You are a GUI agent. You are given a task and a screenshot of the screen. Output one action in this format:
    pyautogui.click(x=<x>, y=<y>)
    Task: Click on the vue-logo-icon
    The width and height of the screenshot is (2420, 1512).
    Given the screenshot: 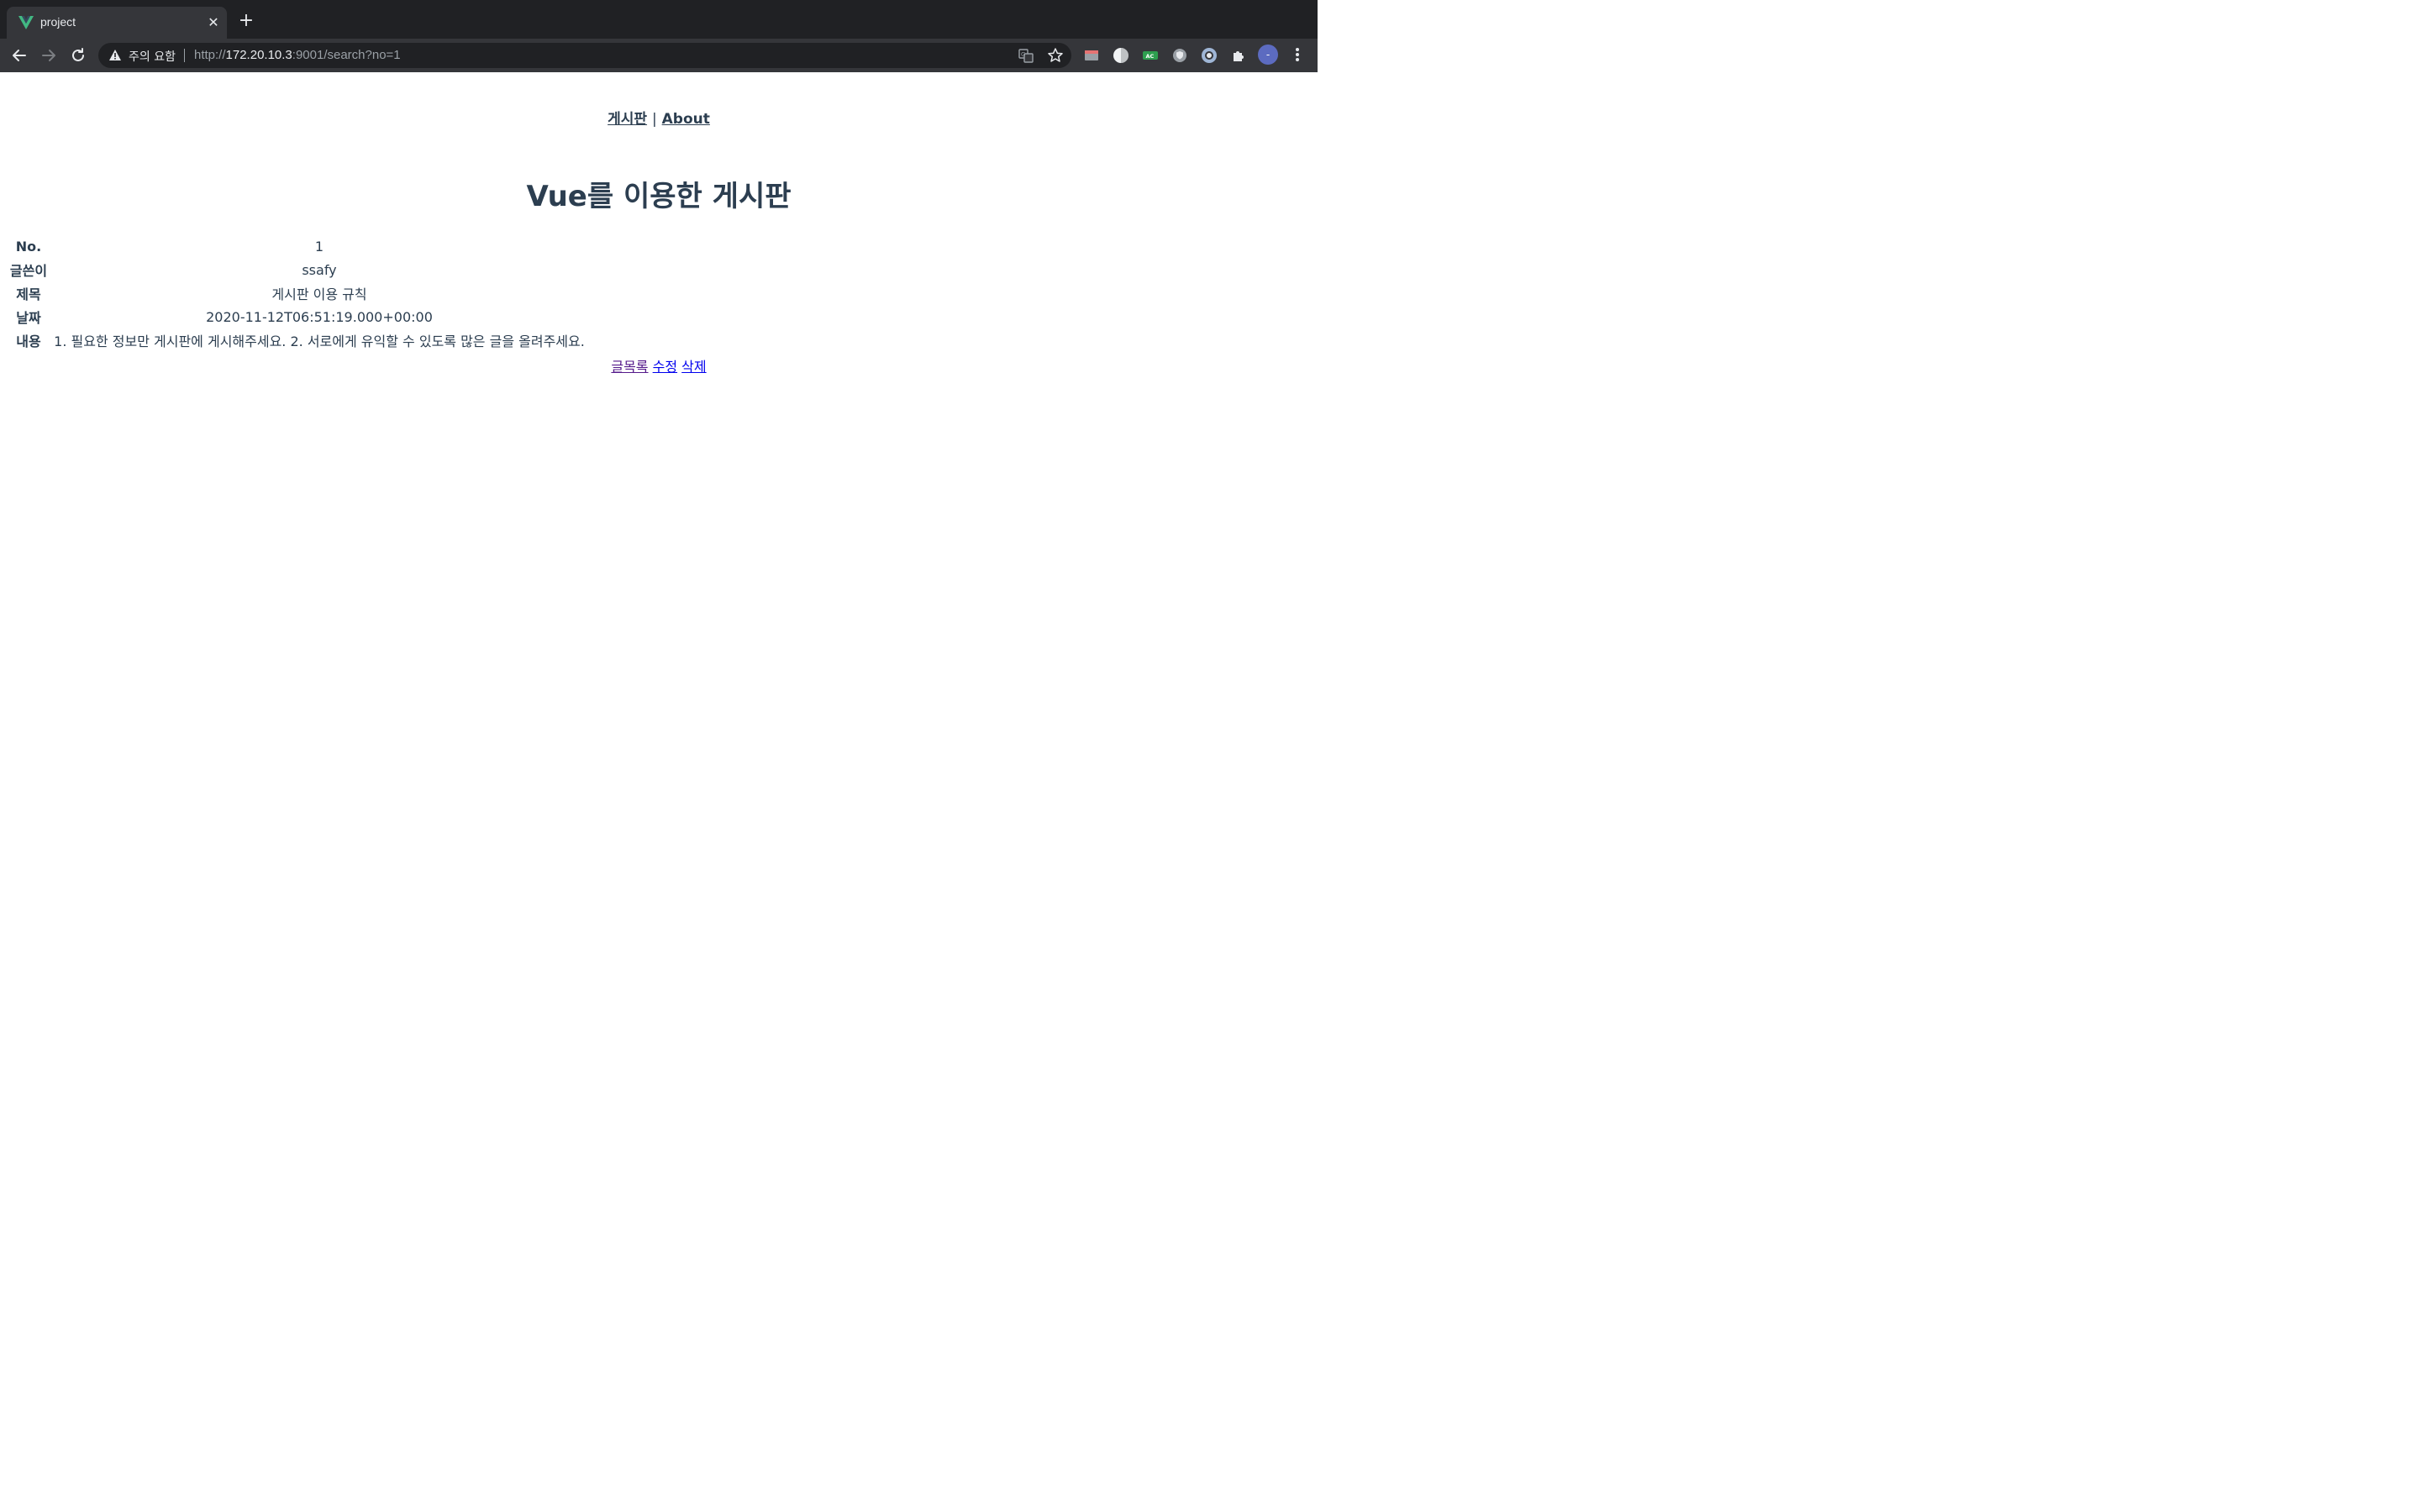 What is the action you would take?
    pyautogui.click(x=26, y=22)
    